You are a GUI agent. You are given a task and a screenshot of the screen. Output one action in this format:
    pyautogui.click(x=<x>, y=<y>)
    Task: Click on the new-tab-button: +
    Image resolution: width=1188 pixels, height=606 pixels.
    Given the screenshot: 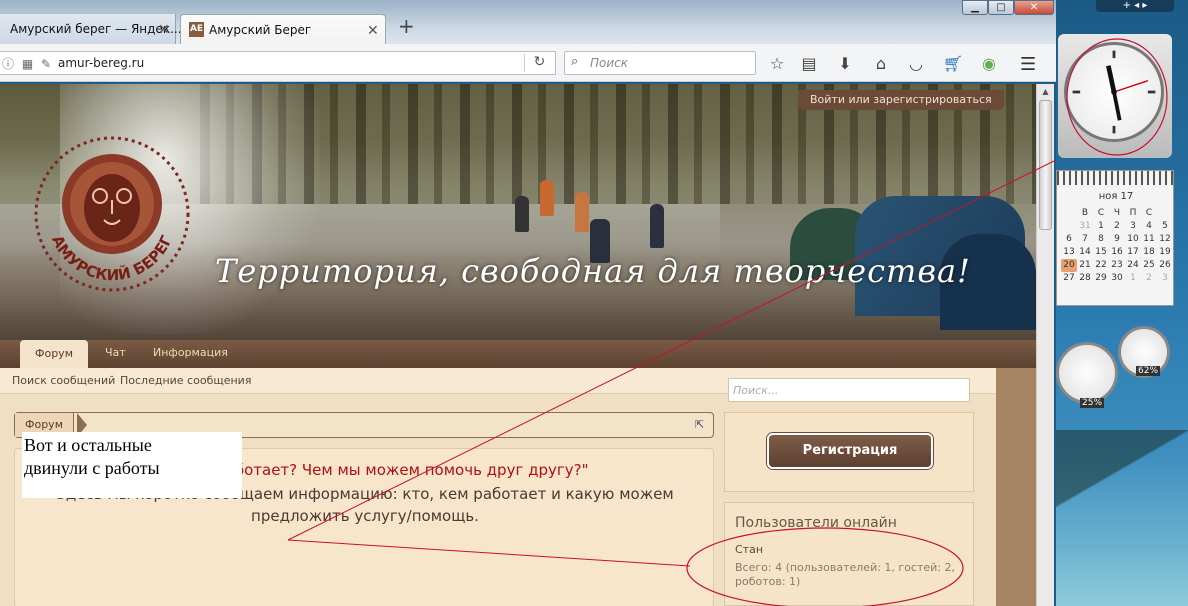 What is the action you would take?
    pyautogui.click(x=406, y=26)
    